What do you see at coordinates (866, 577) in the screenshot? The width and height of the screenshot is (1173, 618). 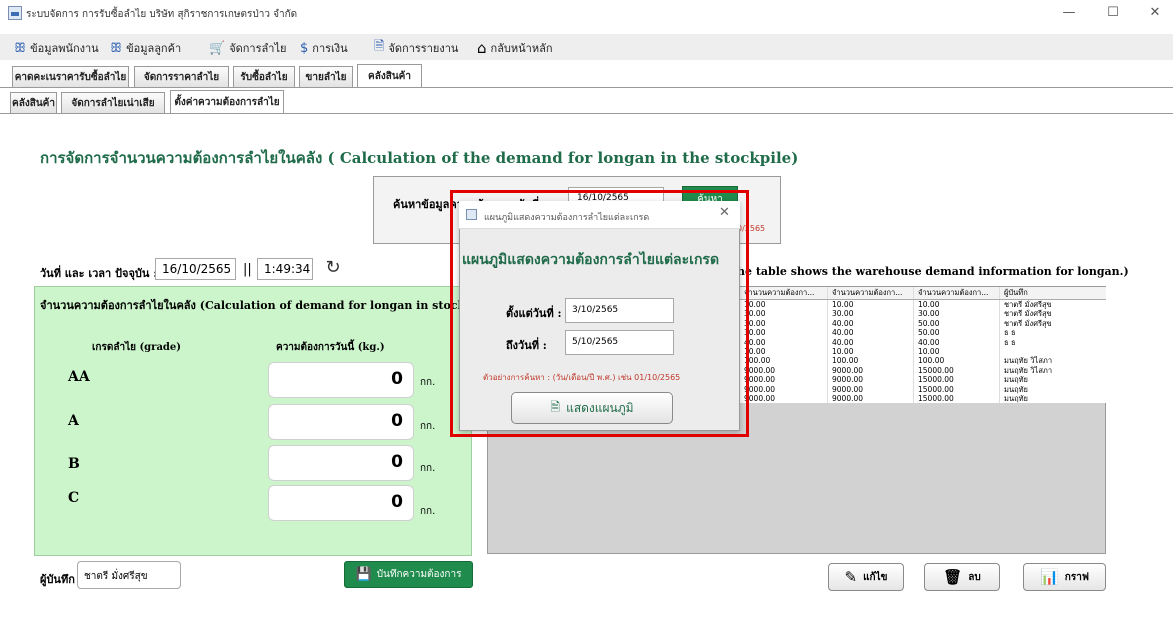 I see `edit-button: ✎ แก้ไข` at bounding box center [866, 577].